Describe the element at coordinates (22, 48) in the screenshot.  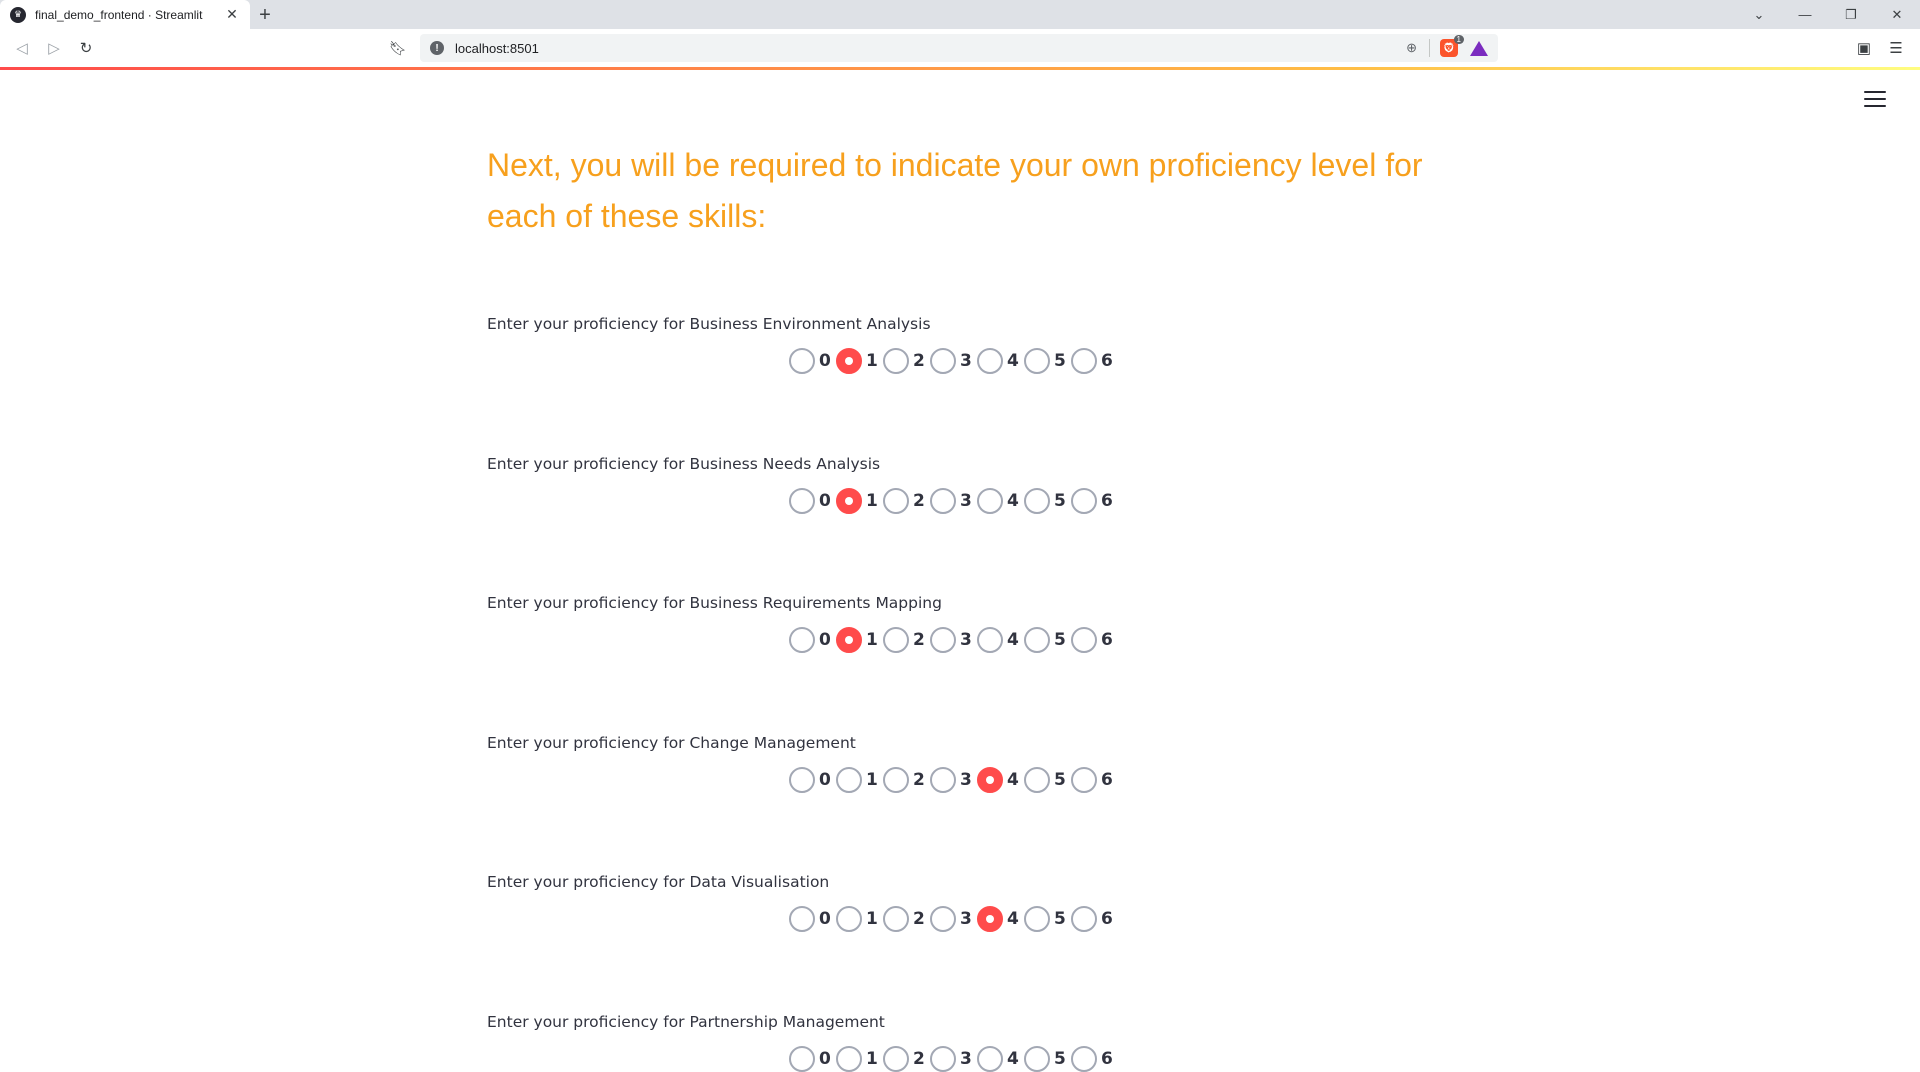
I see `back-icon: ◁` at that location.